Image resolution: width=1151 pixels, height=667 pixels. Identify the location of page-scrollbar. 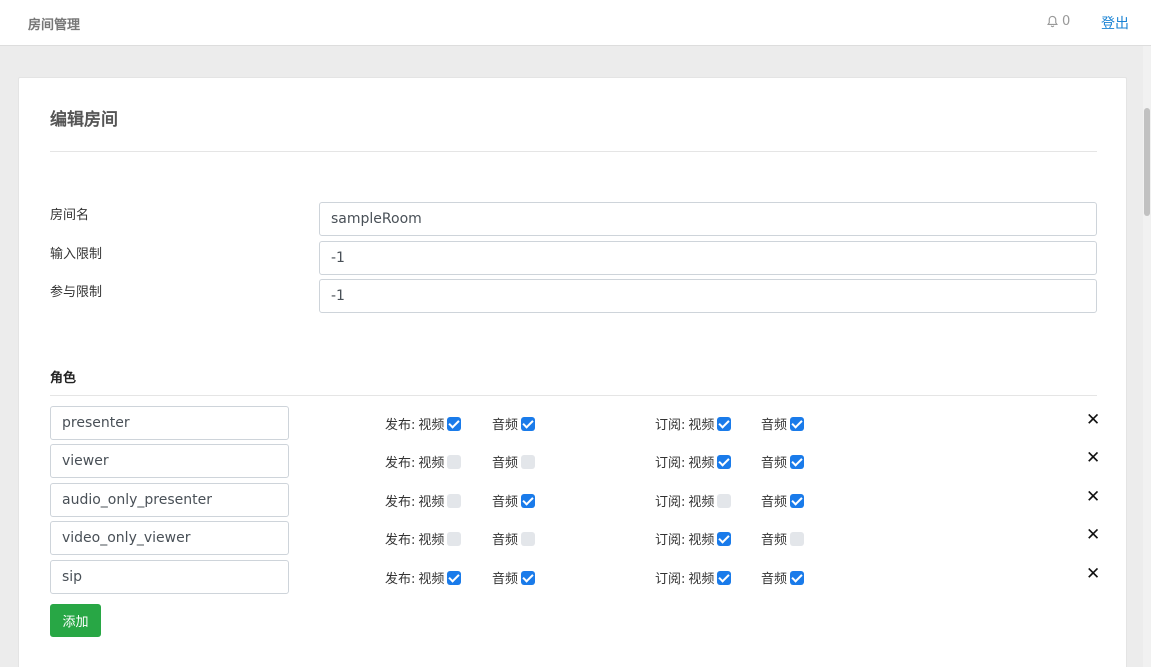
(1147, 356).